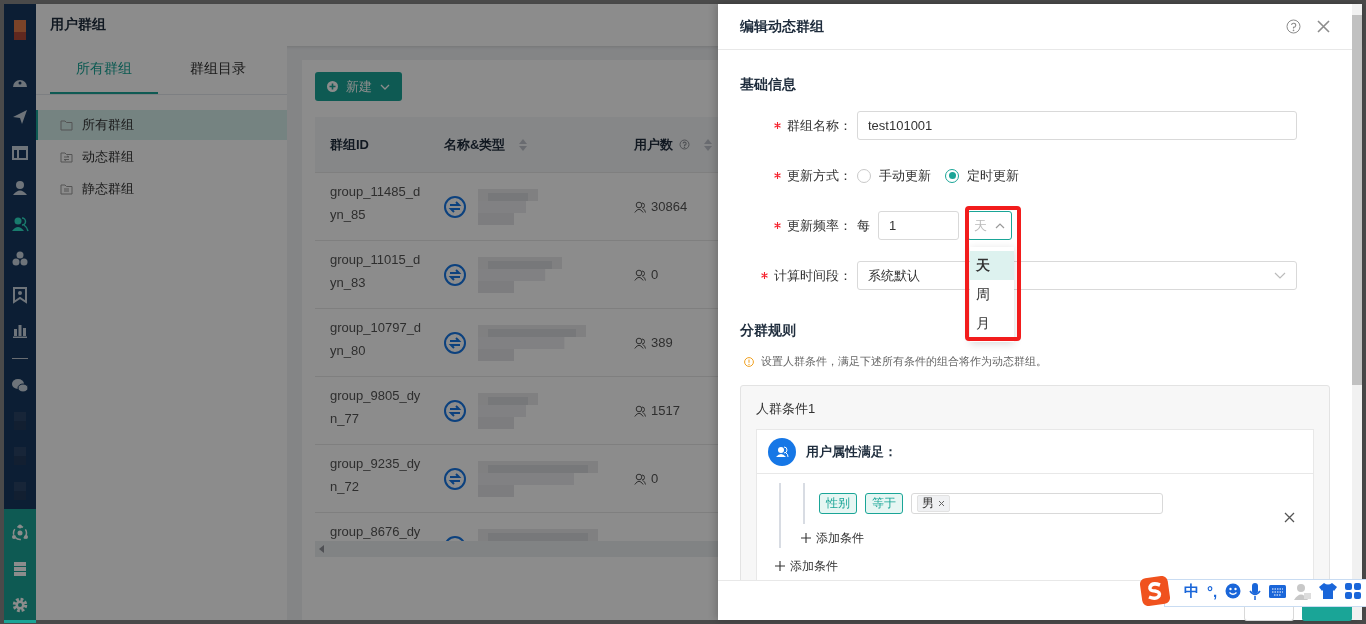  I want to click on orbit-icon, so click(20, 532).